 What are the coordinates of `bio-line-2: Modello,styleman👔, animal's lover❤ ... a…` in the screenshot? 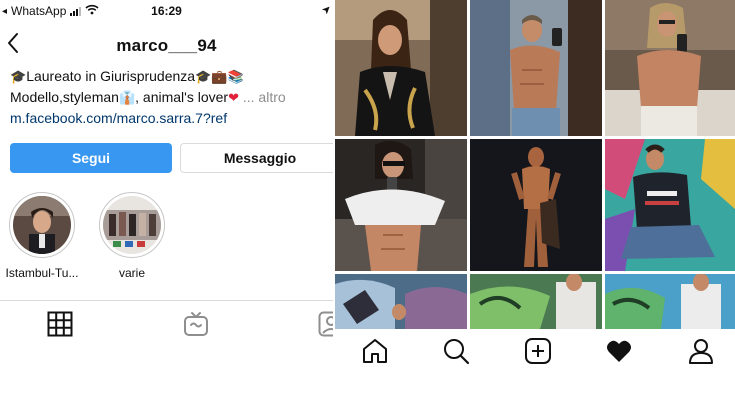 It's located at (170, 97).